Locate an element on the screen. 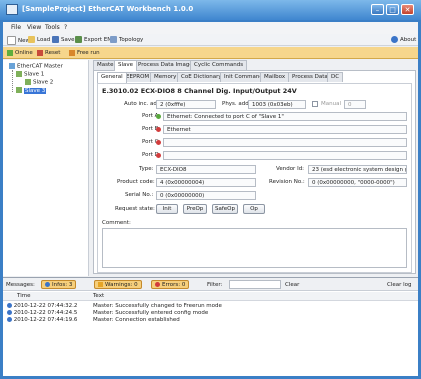 The width and height of the screenshot is (421, 379). tab-cyclic-commands: Cyclic Commands is located at coordinates (219, 65).